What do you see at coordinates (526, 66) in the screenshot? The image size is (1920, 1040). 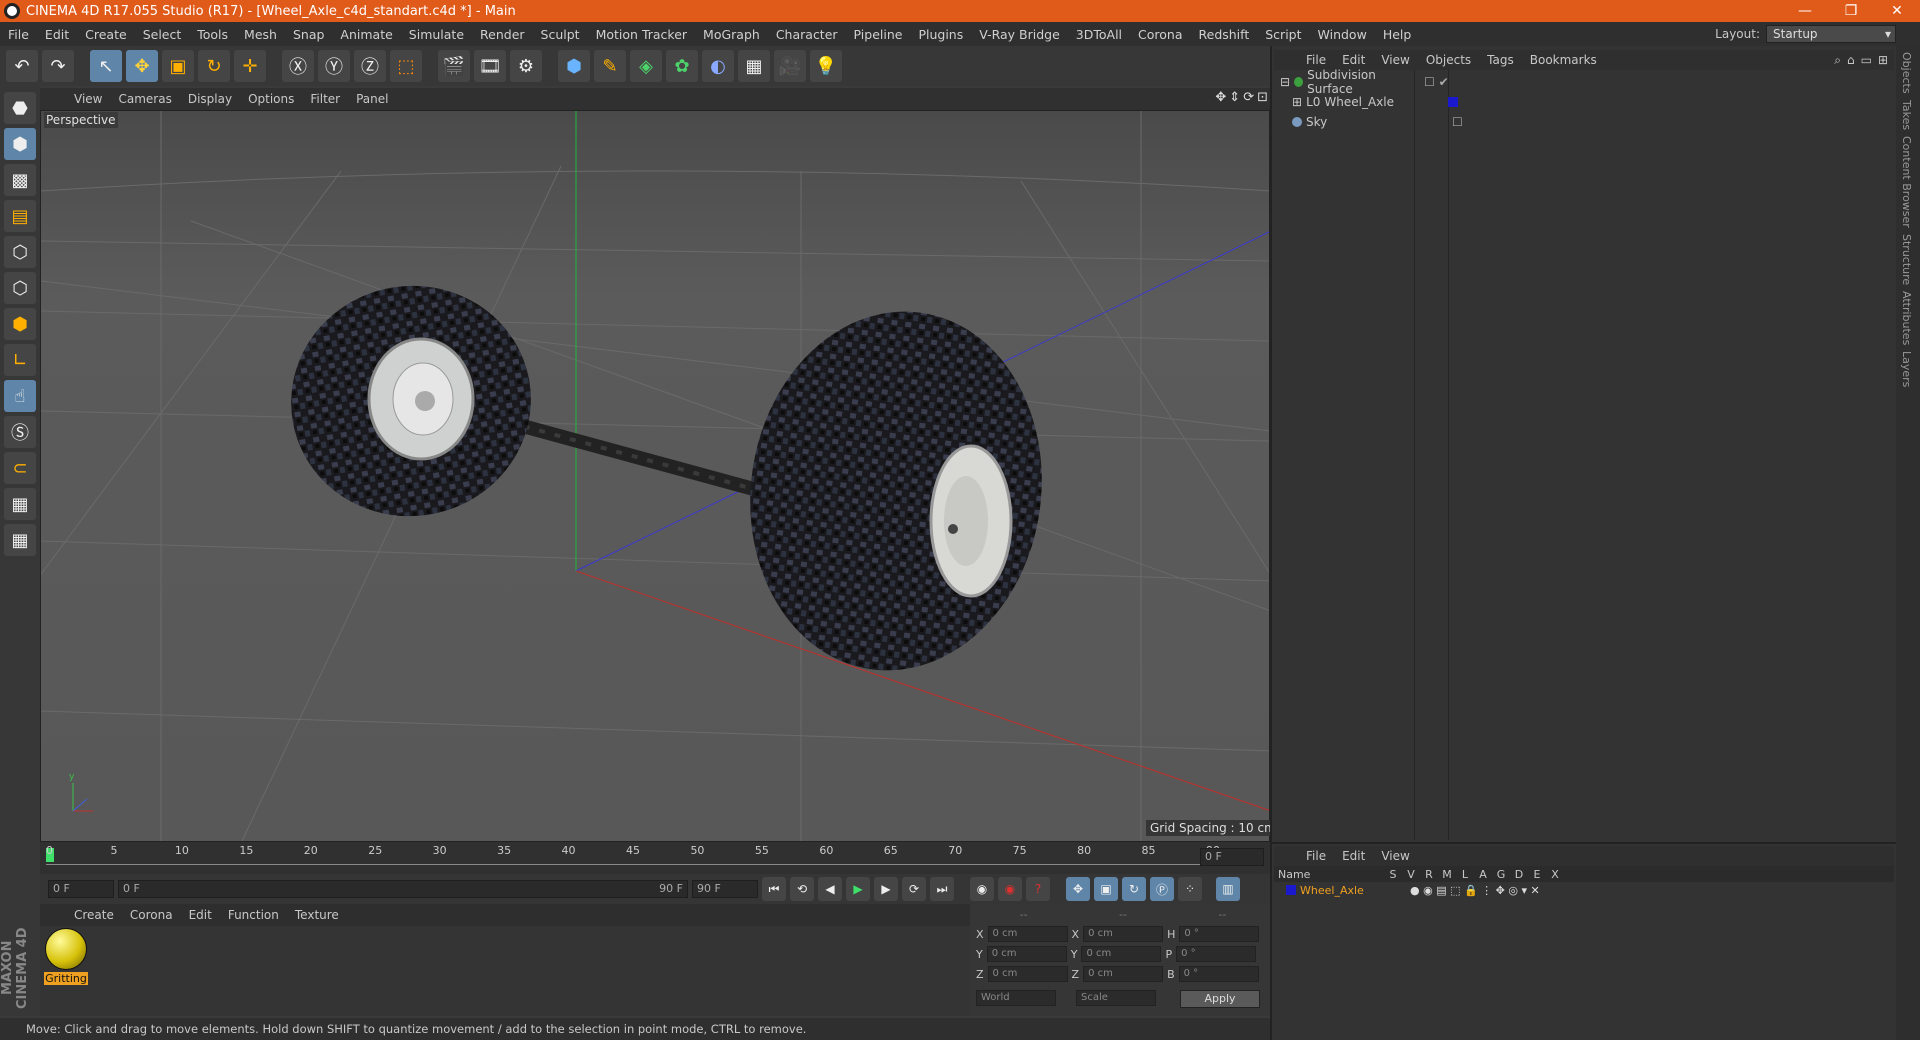 I see `edit-render-settings-icon: ⚙` at bounding box center [526, 66].